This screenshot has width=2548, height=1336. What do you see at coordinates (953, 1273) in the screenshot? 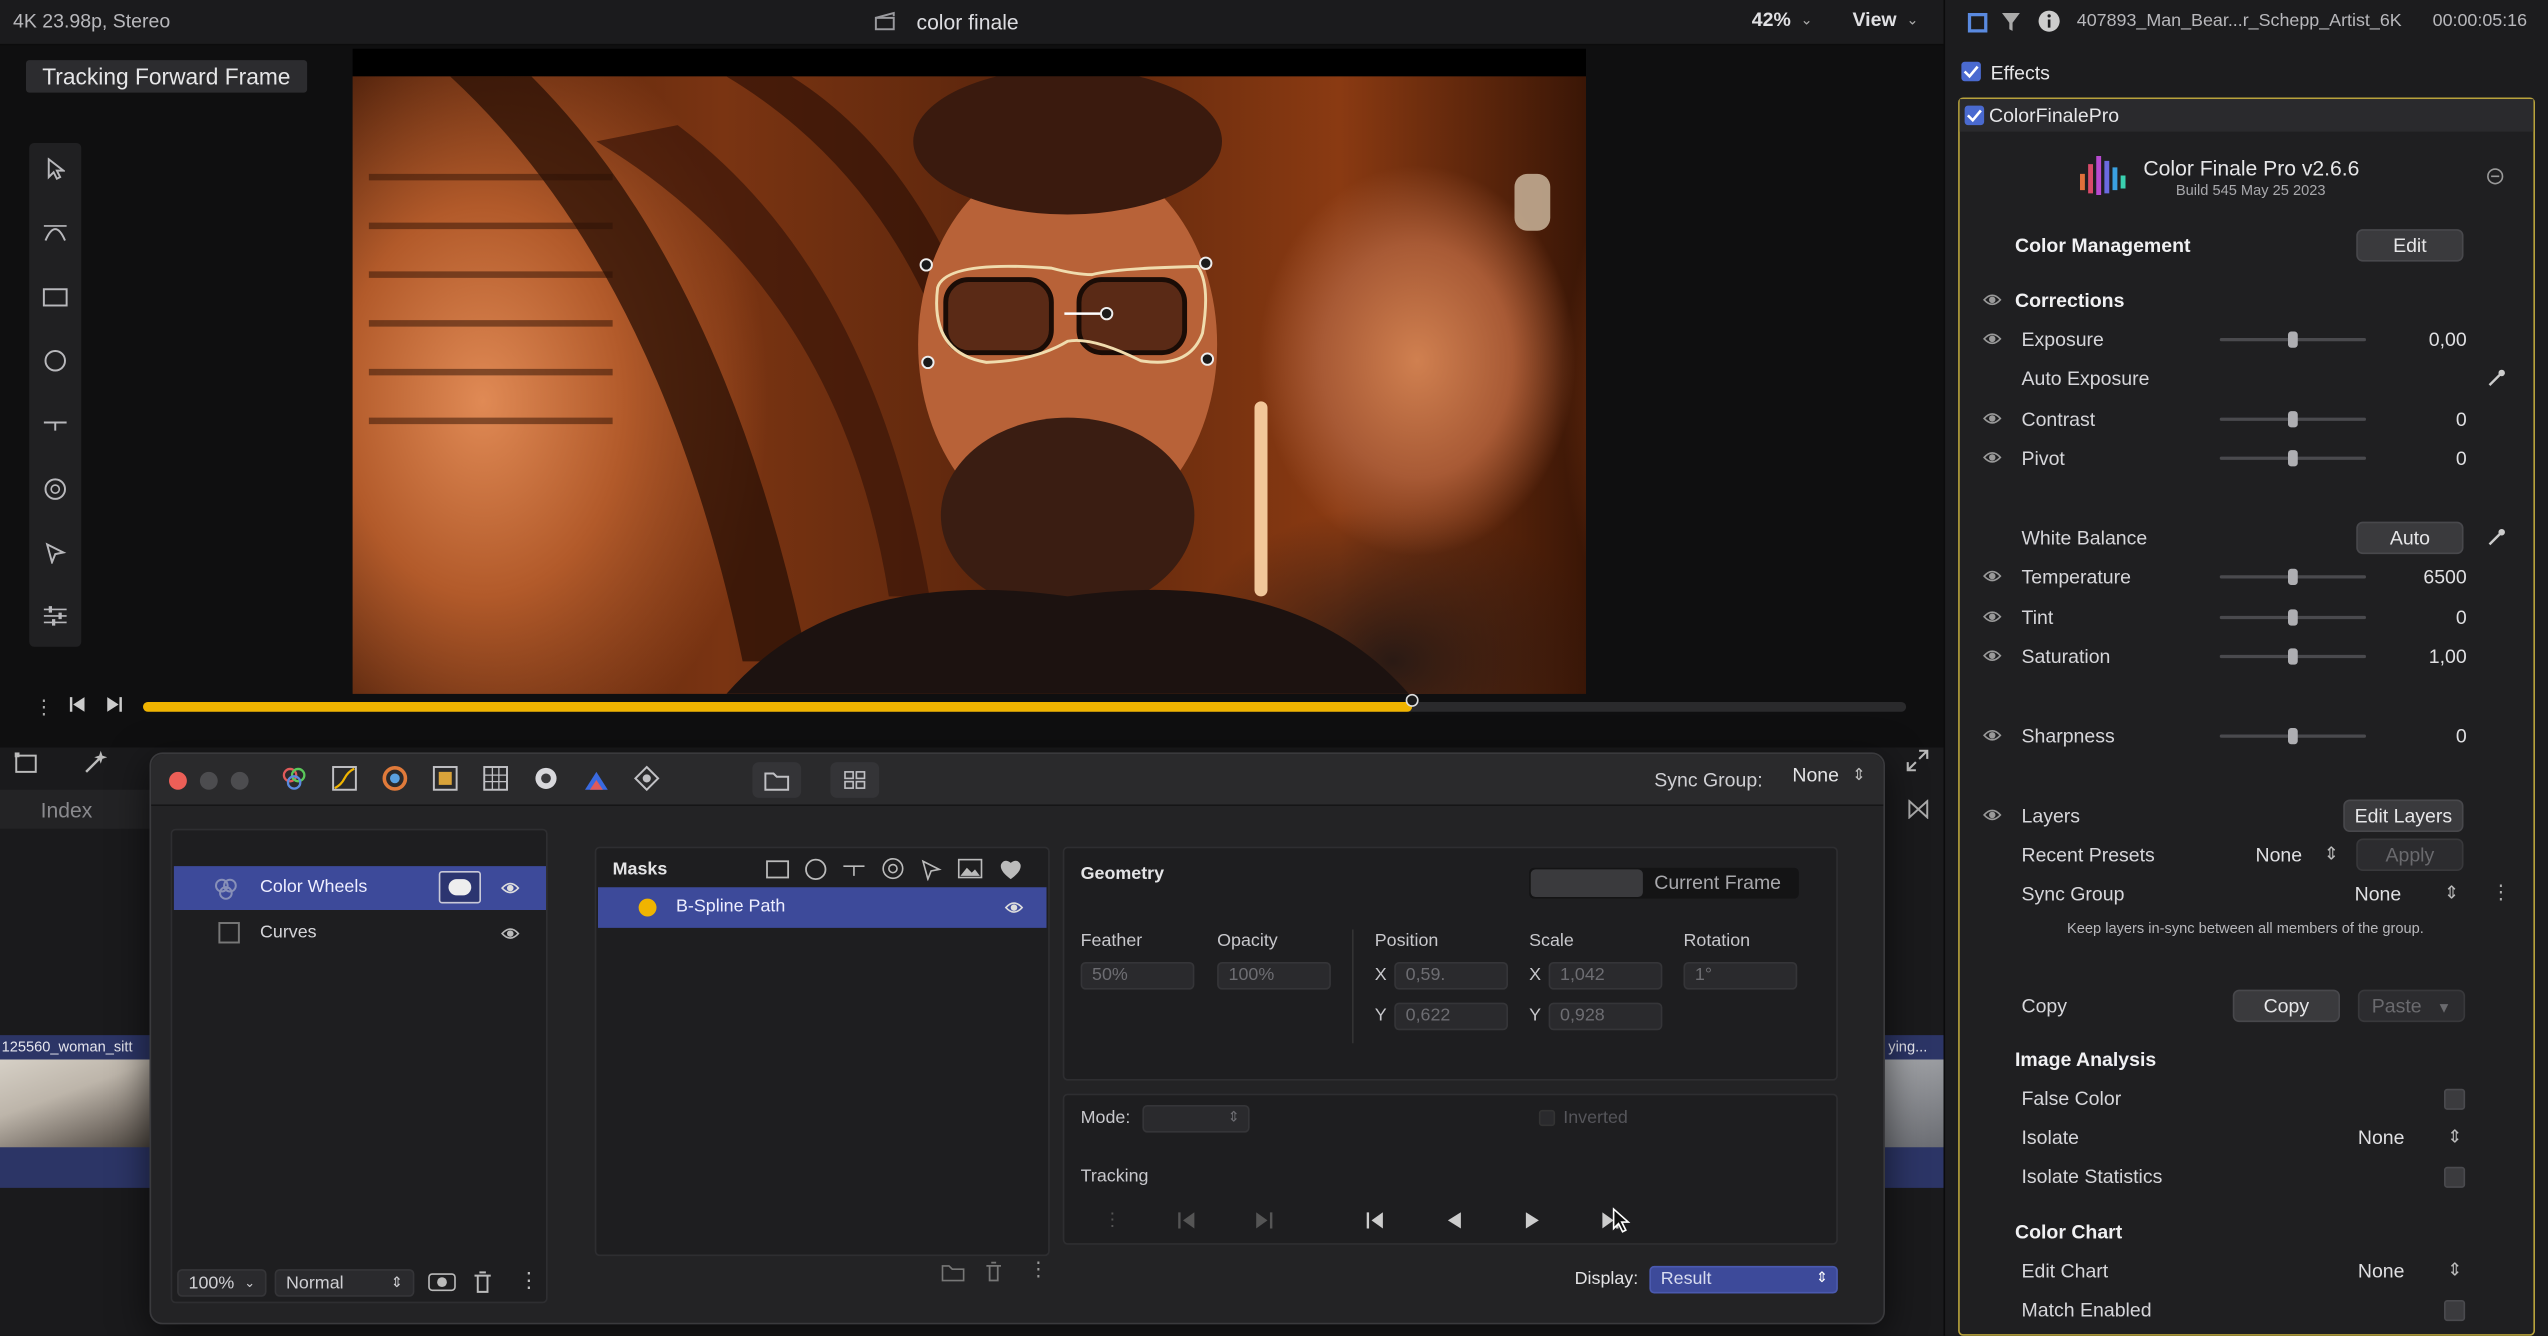
I see `folder-icon` at bounding box center [953, 1273].